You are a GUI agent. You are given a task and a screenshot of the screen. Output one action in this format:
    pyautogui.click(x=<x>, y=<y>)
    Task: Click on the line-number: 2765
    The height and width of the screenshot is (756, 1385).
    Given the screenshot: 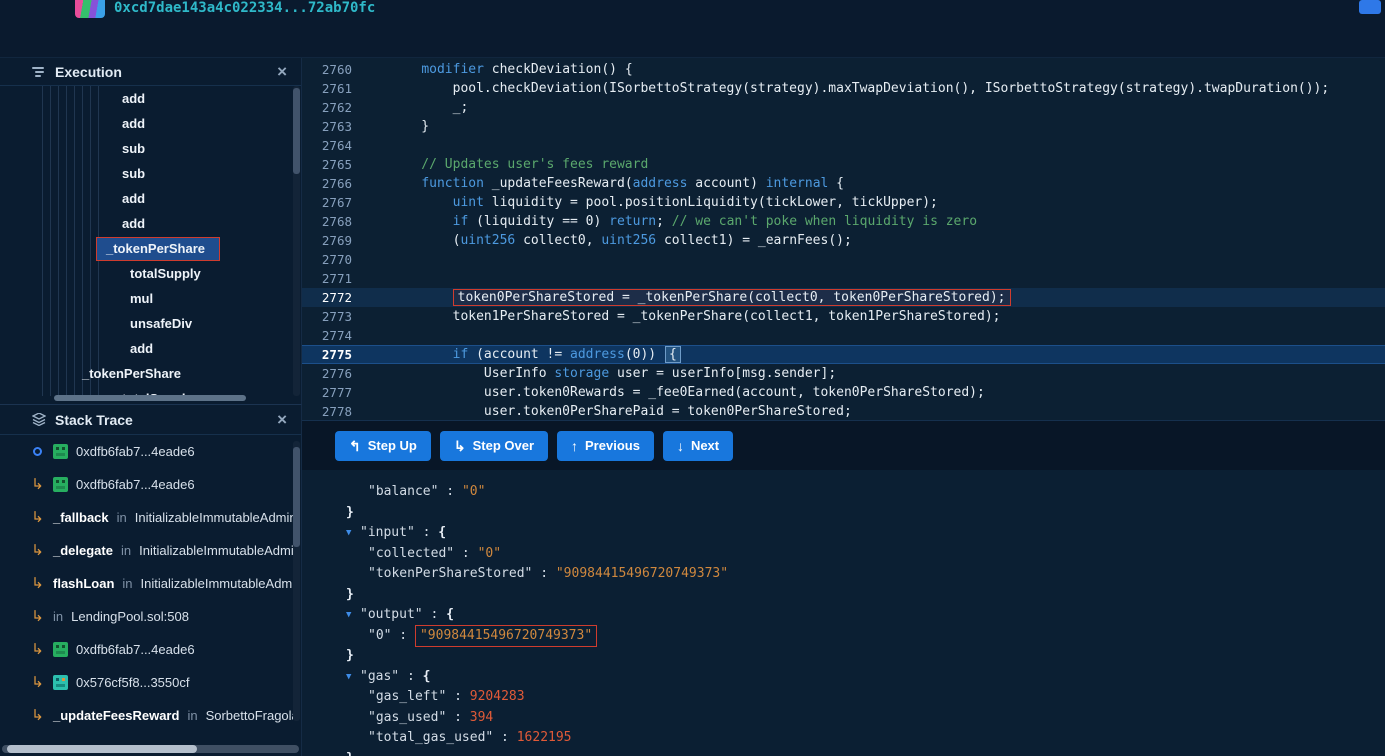 What is the action you would take?
    pyautogui.click(x=327, y=164)
    